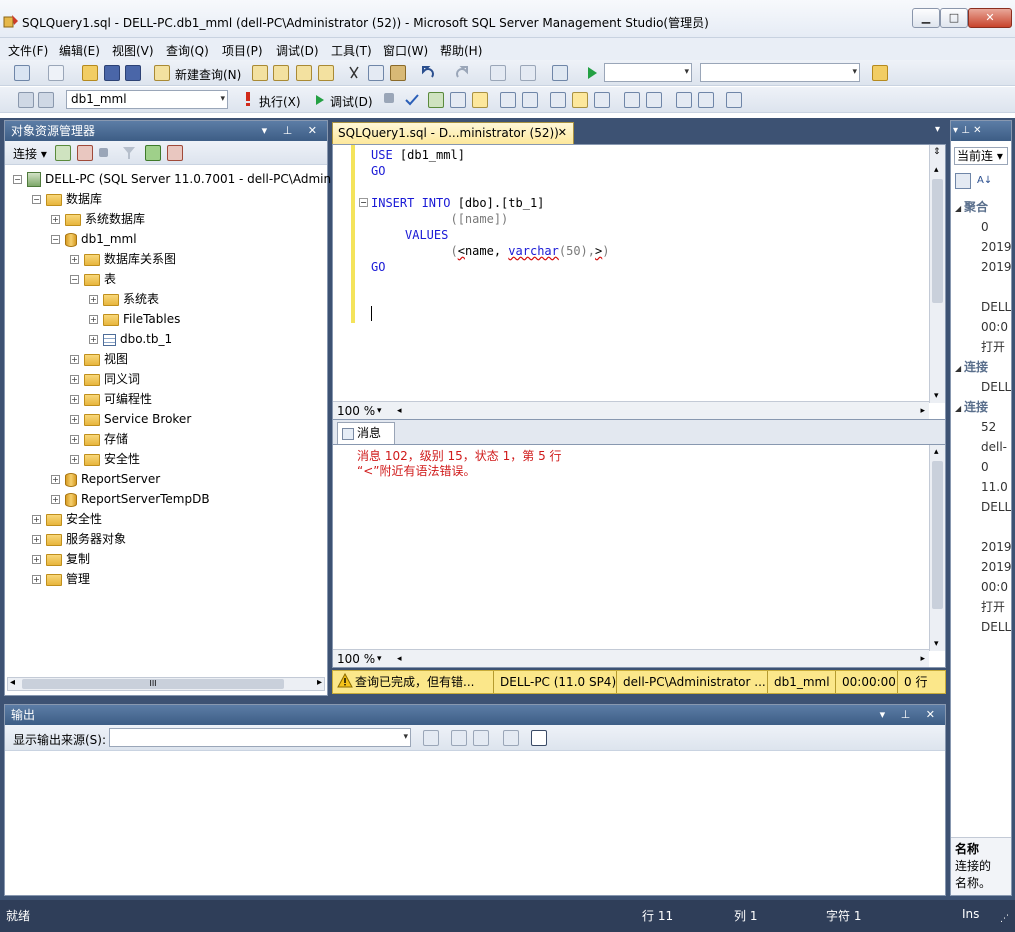  I want to click on messages-zoom-arrow-icon: ▾, so click(379, 659).